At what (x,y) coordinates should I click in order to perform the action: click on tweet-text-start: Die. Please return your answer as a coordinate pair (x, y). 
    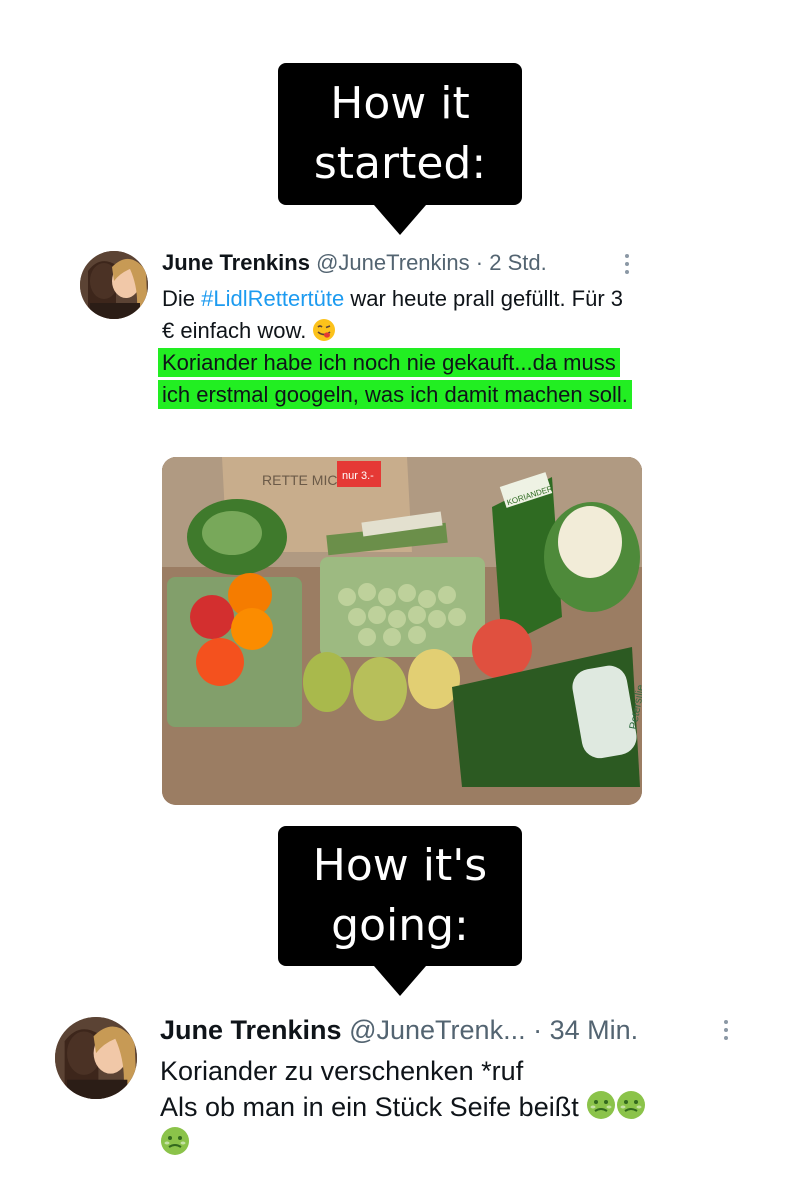
    Looking at the image, I should click on (182, 298).